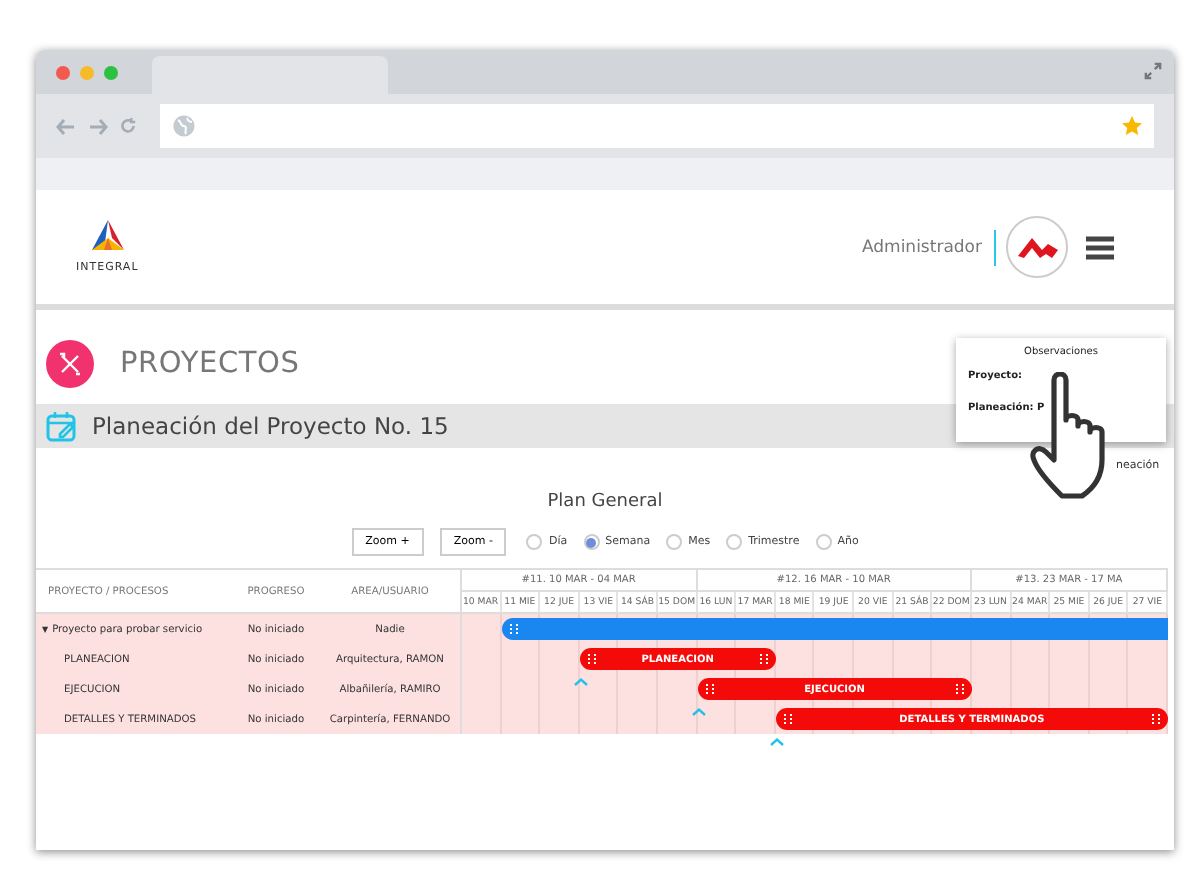 The height and width of the screenshot is (870, 1200). Describe the element at coordinates (210, 364) in the screenshot. I see `page-title: PROYECTOS` at that location.